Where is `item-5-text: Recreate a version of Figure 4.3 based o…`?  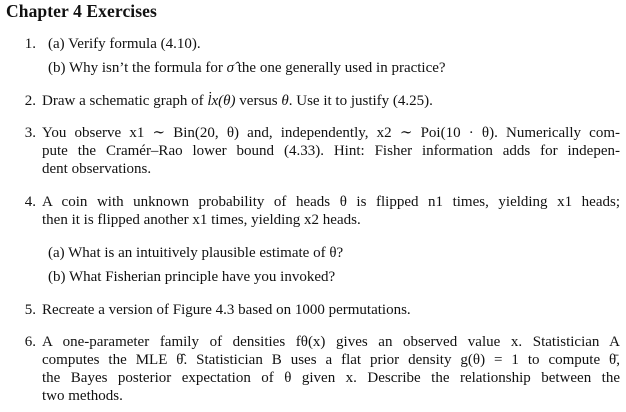
item-5-text: Recreate a version of Figure 4.3 based o… is located at coordinates (226, 310).